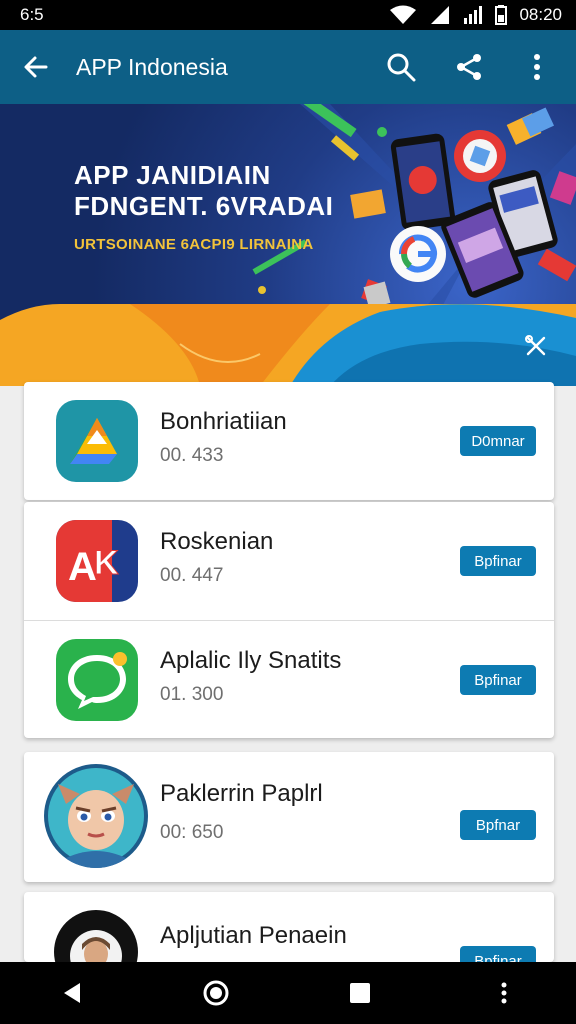 The height and width of the screenshot is (1024, 576). Describe the element at coordinates (498, 441) in the screenshot. I see `install-button: D0mnar` at that location.